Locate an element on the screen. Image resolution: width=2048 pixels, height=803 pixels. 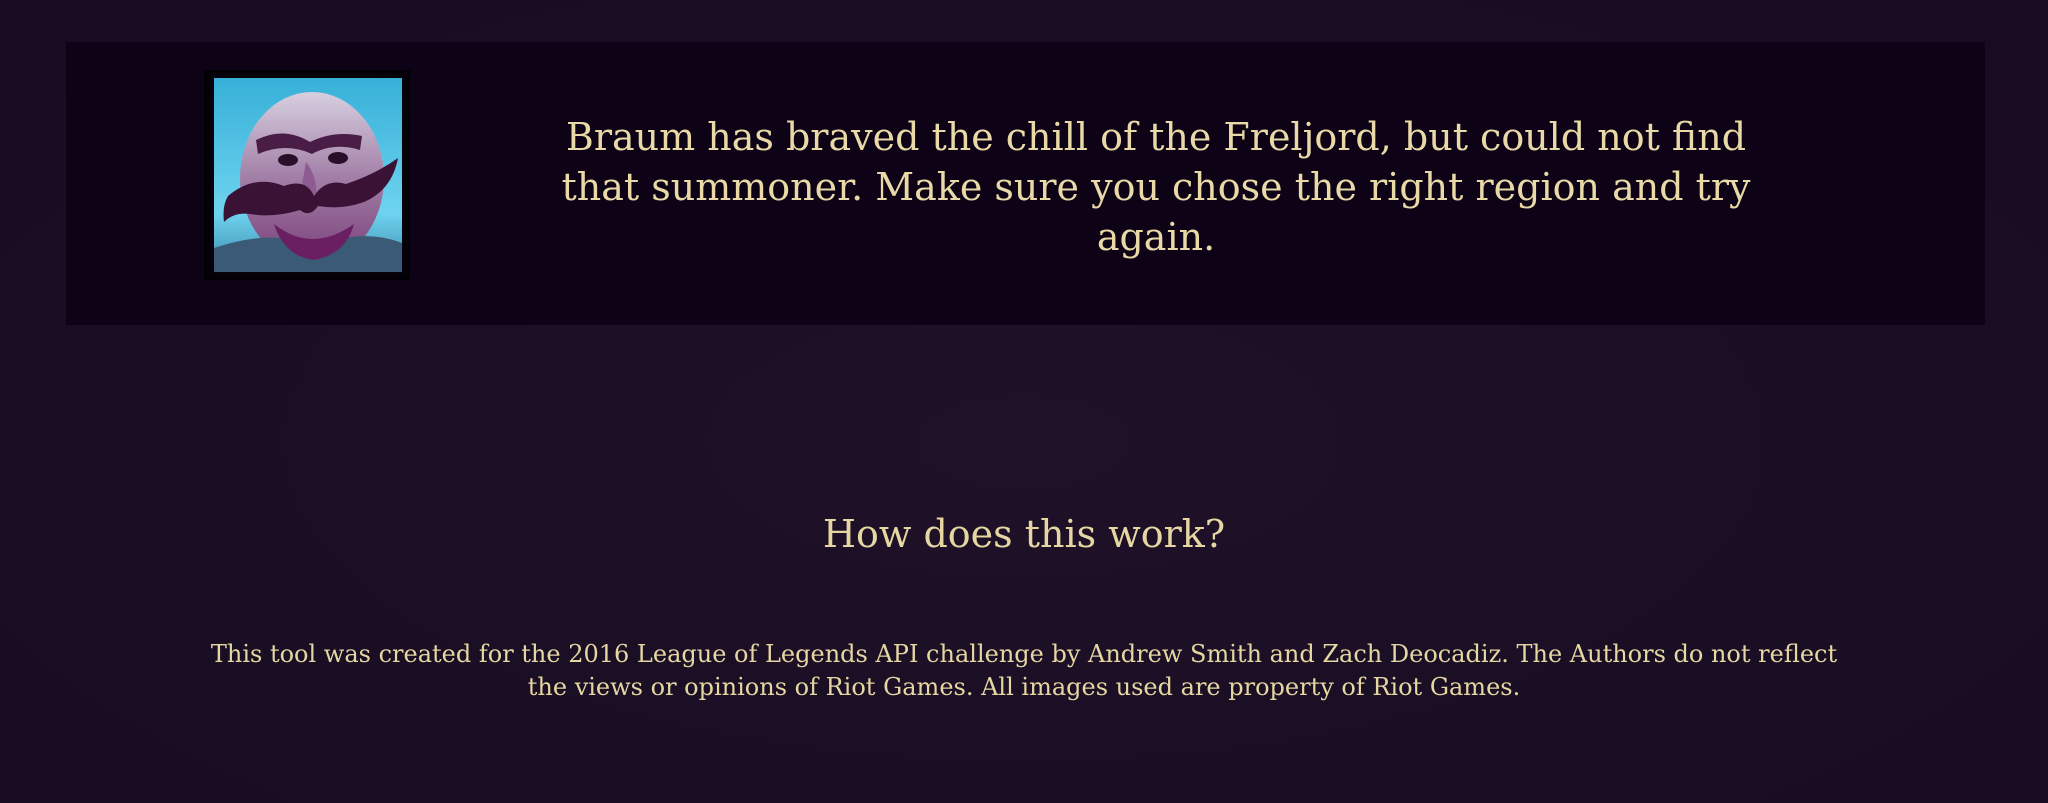
champion-portrait is located at coordinates (308, 175).